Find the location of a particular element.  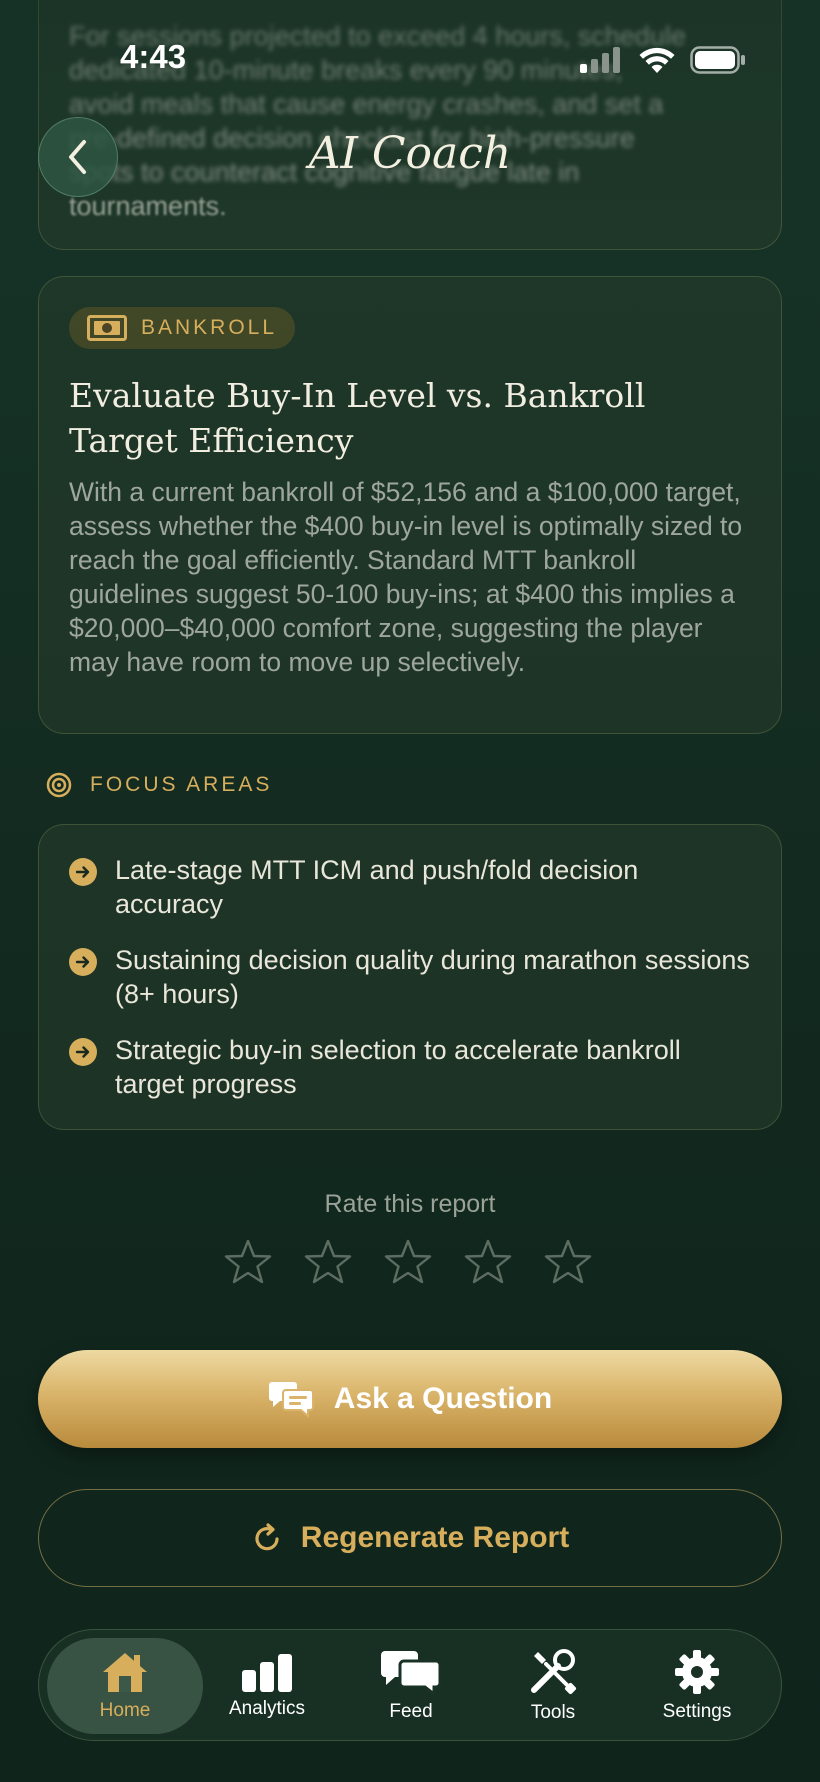

page-title: AI Coach is located at coordinates (410, 153).